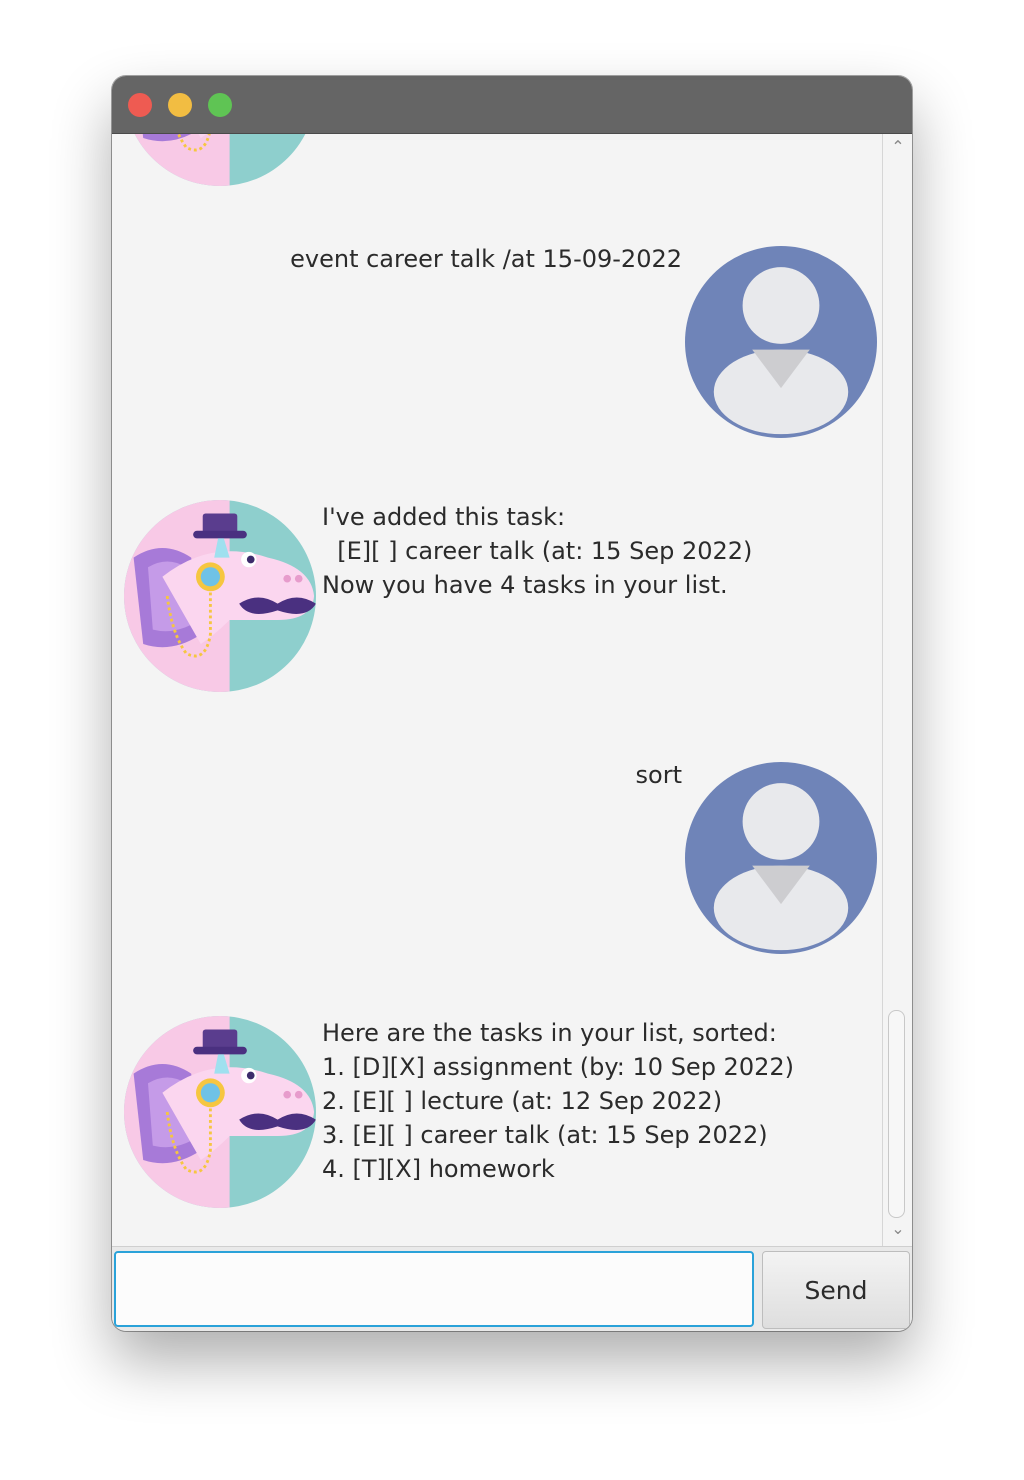  Describe the element at coordinates (658, 775) in the screenshot. I see `user-message: sort` at that location.